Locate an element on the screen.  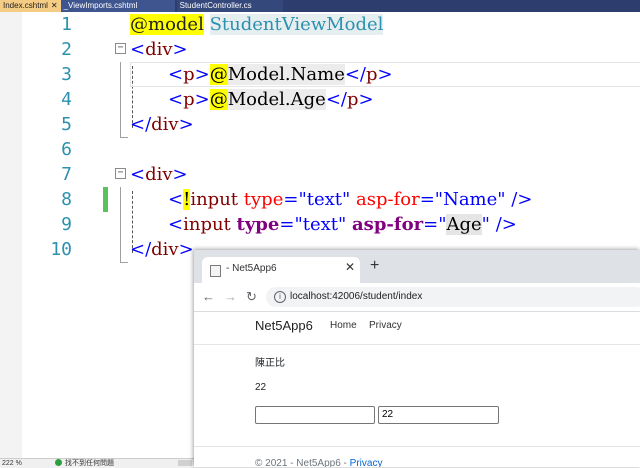
line-number: 9 is located at coordinates (66, 224).